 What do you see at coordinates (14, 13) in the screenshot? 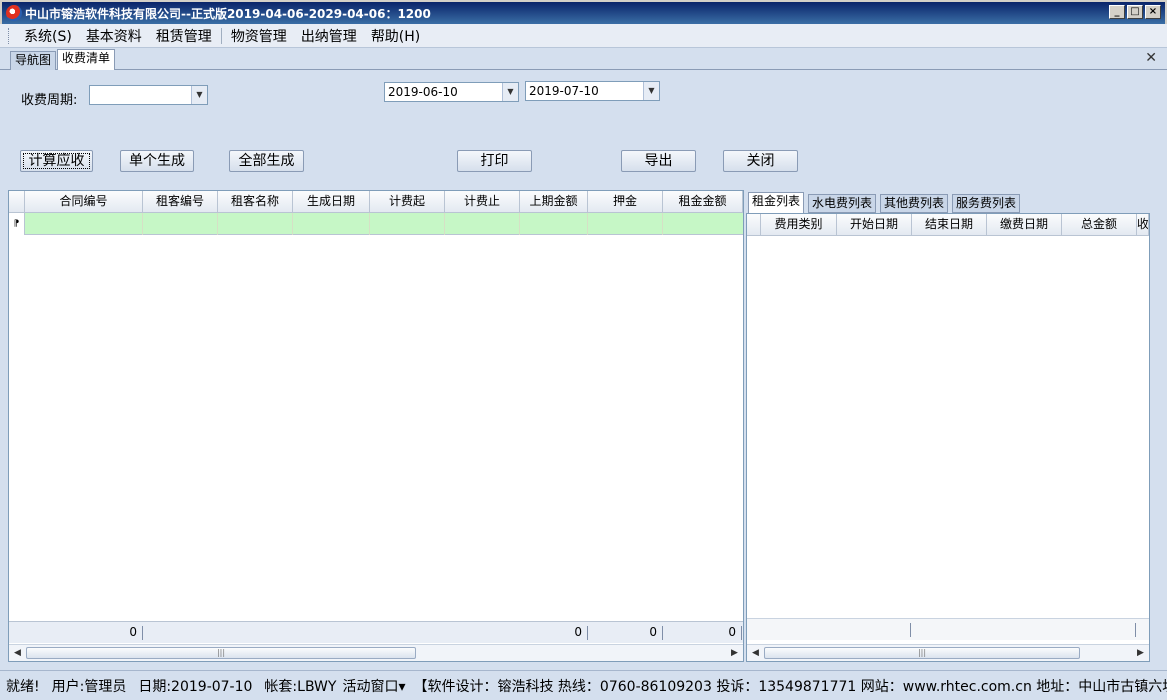
I see `app-icon` at bounding box center [14, 13].